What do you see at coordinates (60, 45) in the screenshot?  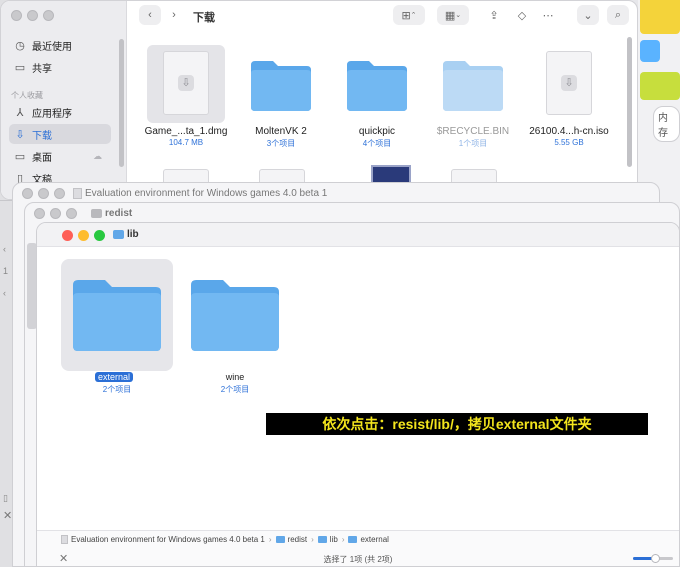 I see `sidebar-item-recents: ◷ 最近使用` at bounding box center [60, 45].